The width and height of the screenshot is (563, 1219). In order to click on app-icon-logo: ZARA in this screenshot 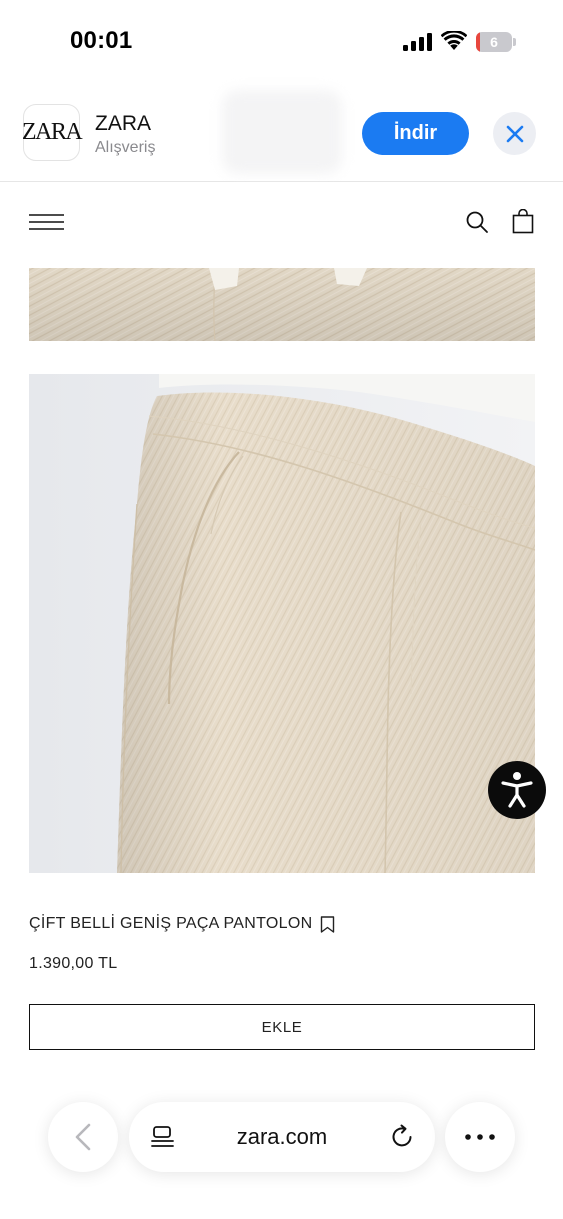, I will do `click(52, 132)`.